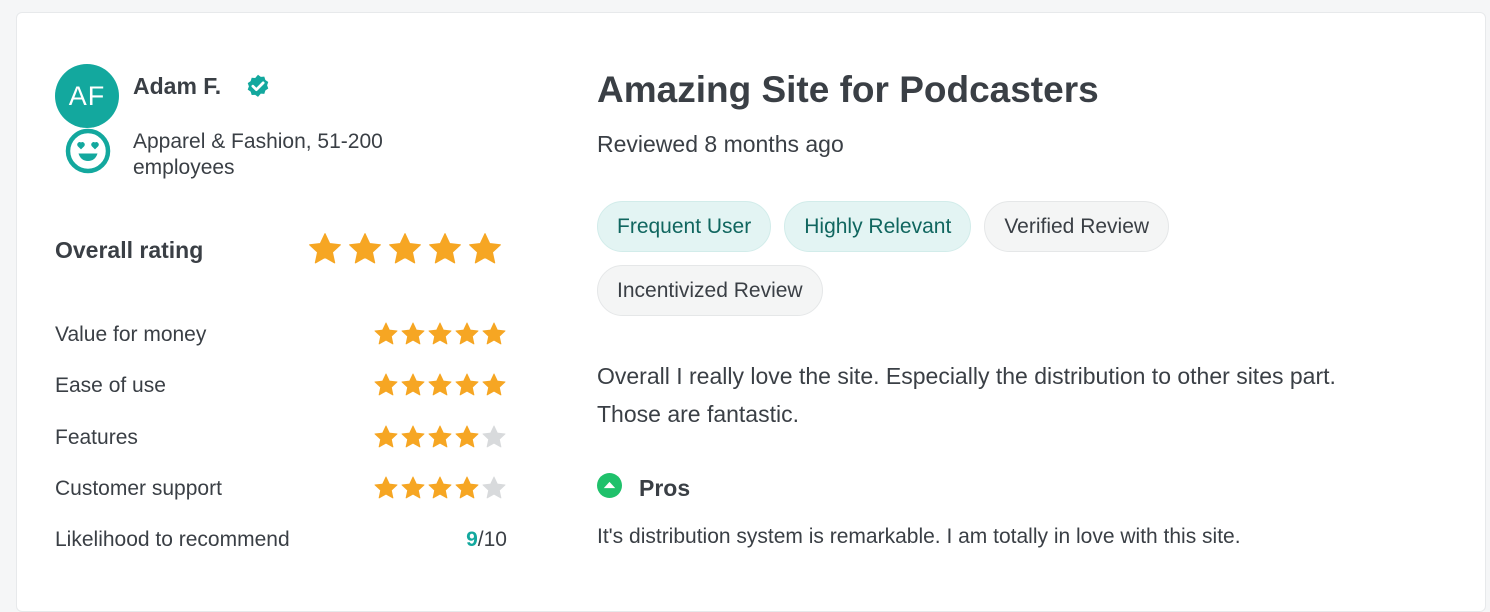 The height and width of the screenshot is (612, 1490). I want to click on overall-rating-label: Overall rating, so click(129, 250).